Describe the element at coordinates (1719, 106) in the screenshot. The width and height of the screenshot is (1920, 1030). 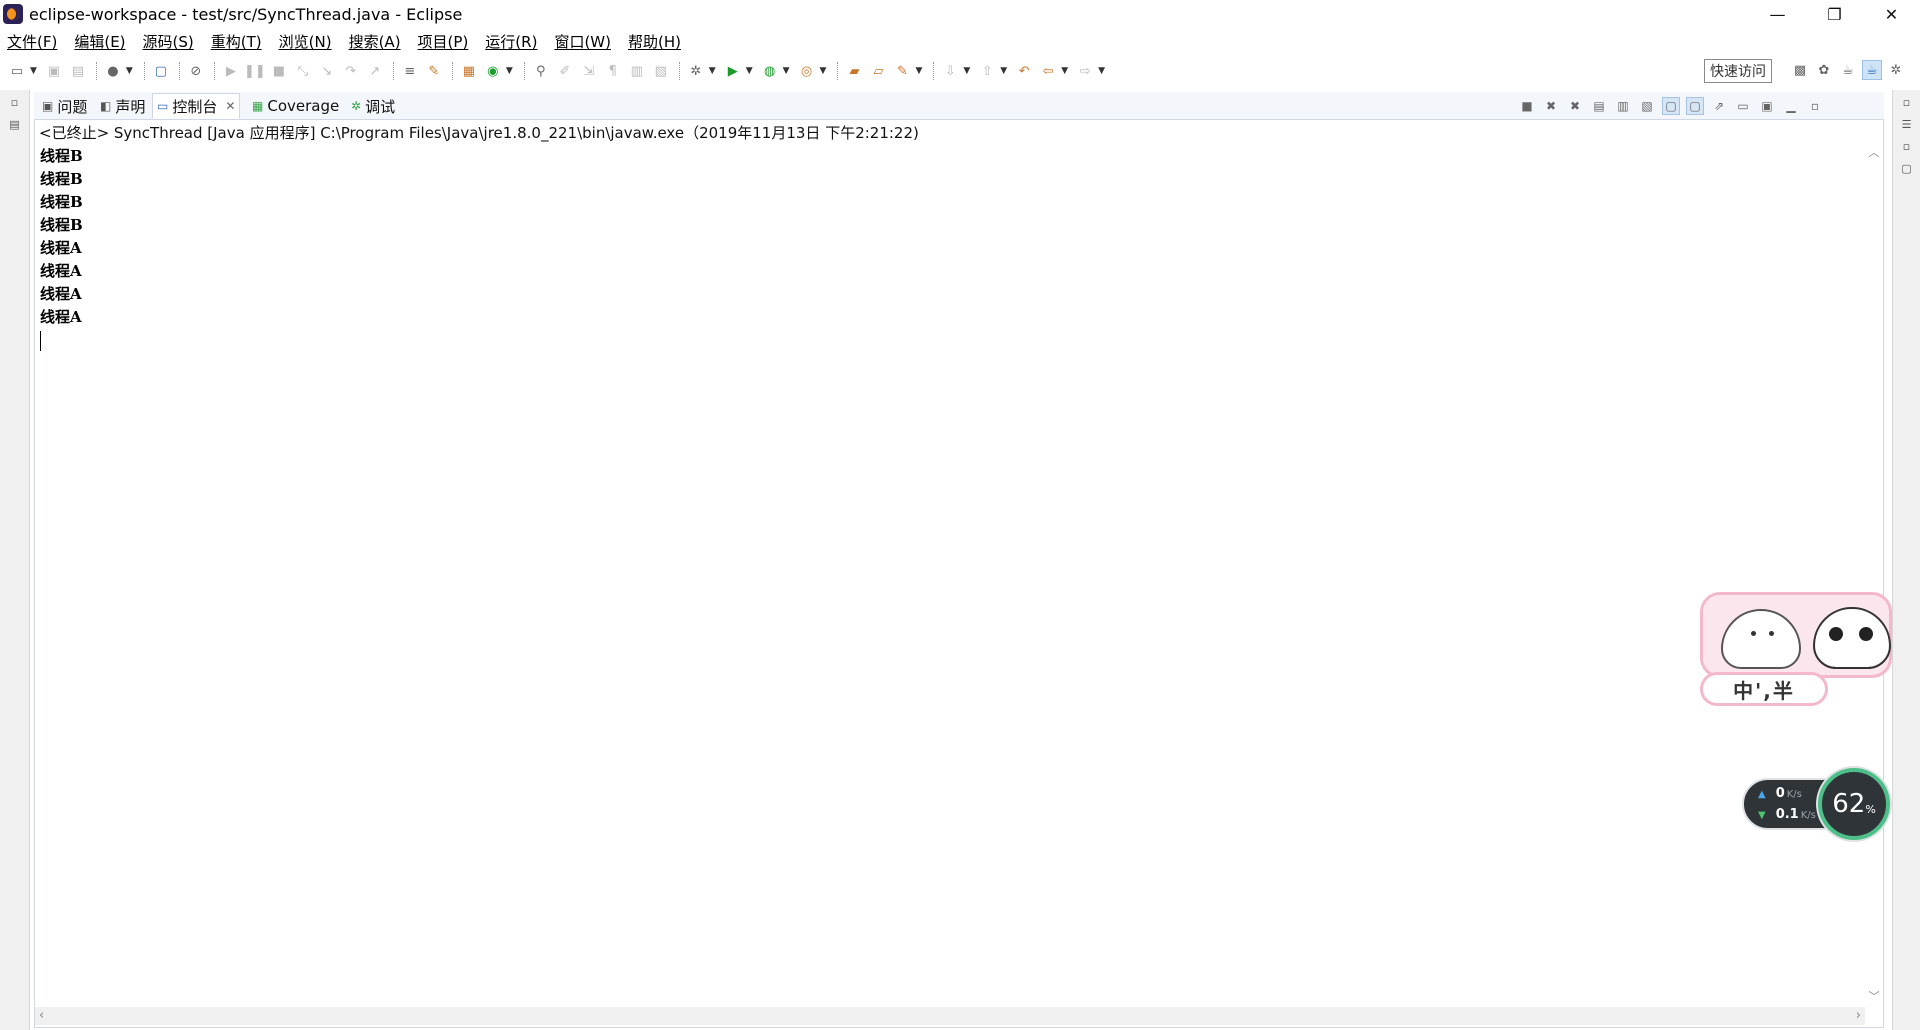
I see `pin-console-icon: ⇗` at that location.